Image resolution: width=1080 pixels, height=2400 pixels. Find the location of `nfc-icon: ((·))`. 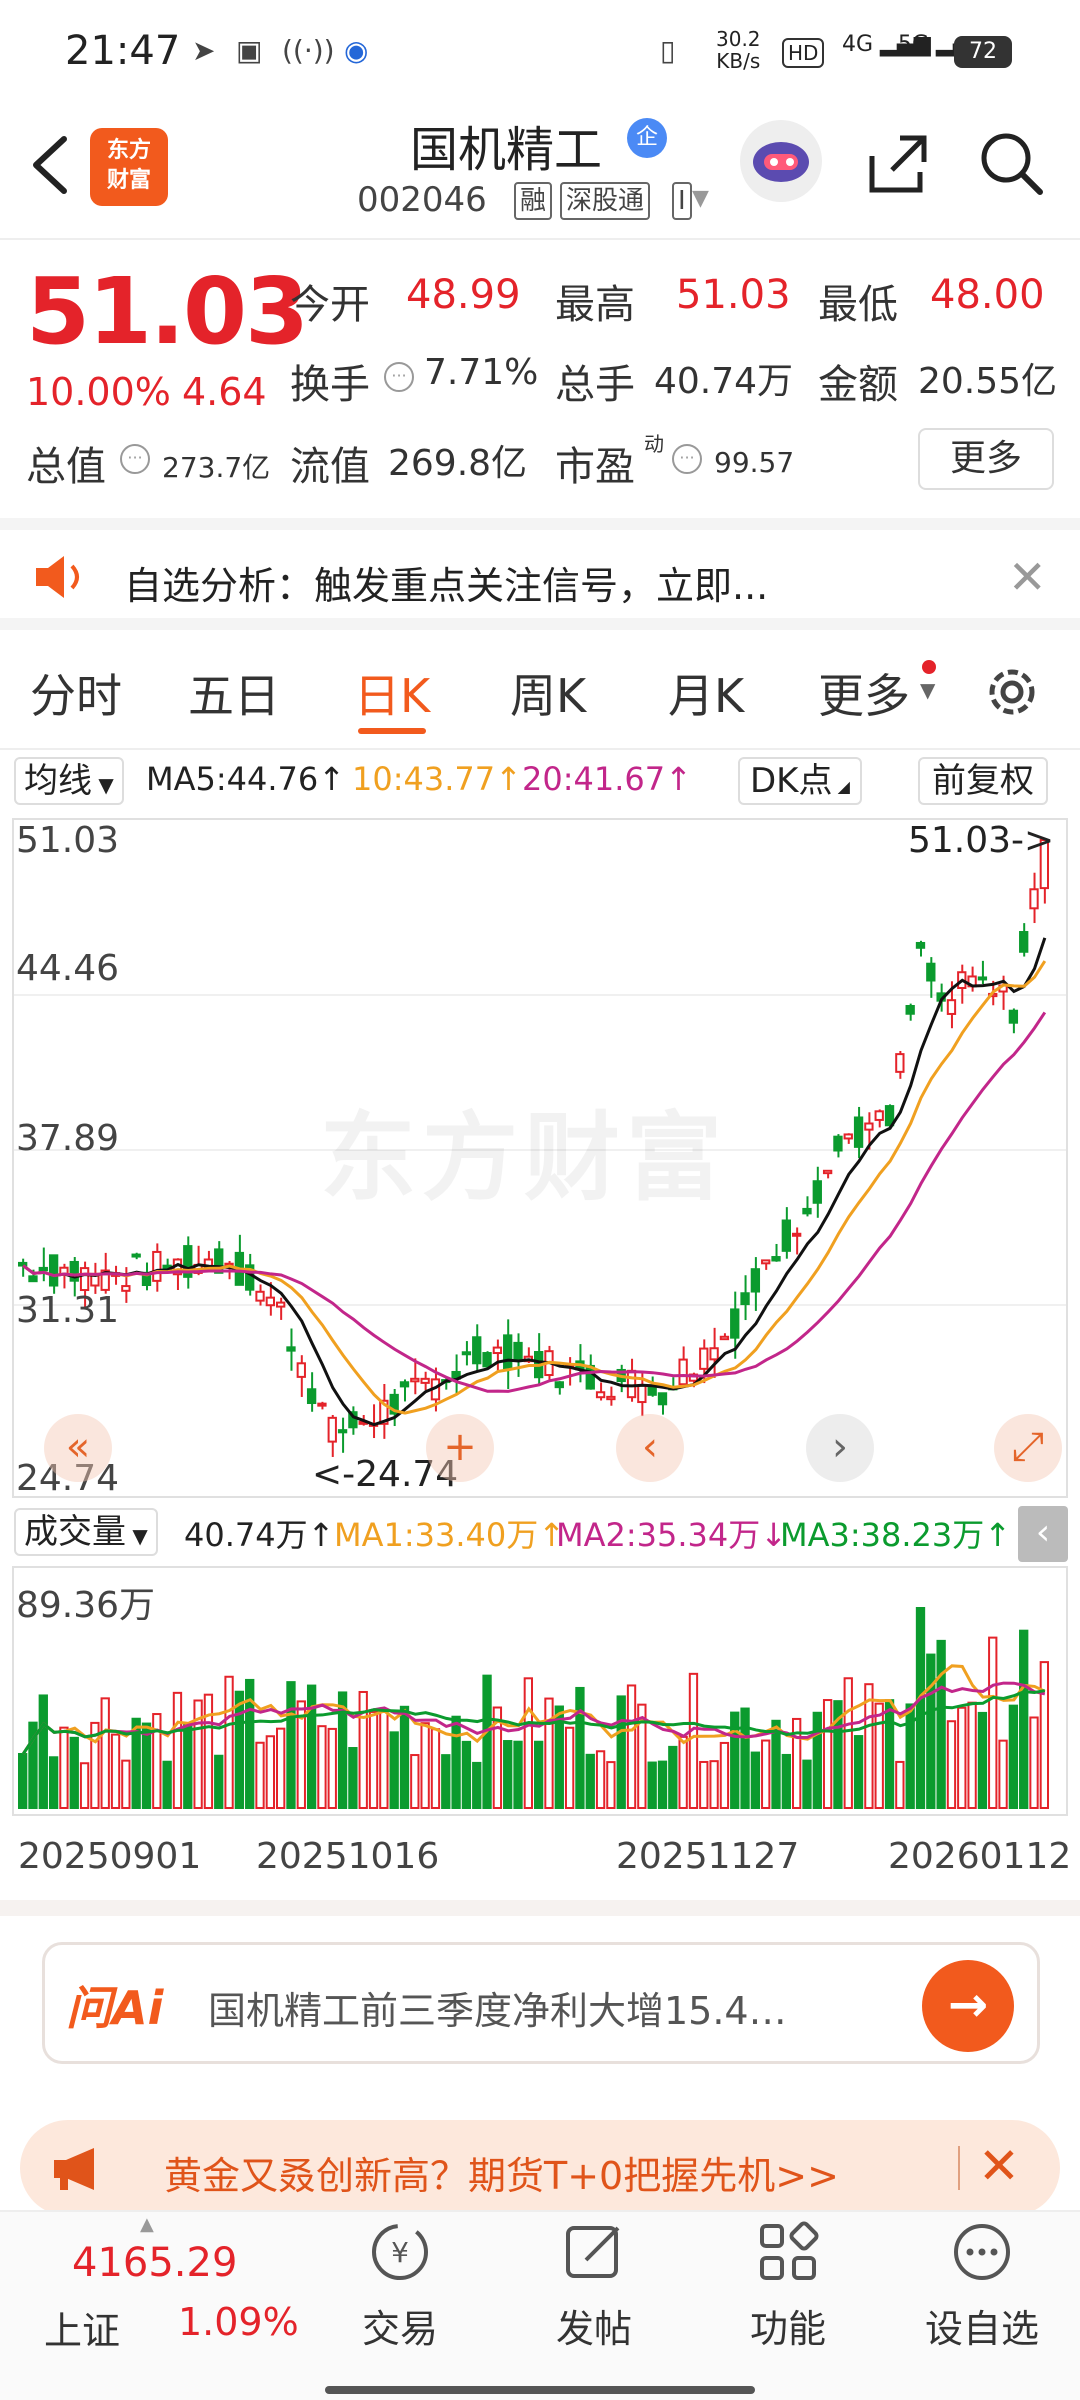

nfc-icon: ((·)) is located at coordinates (308, 50).